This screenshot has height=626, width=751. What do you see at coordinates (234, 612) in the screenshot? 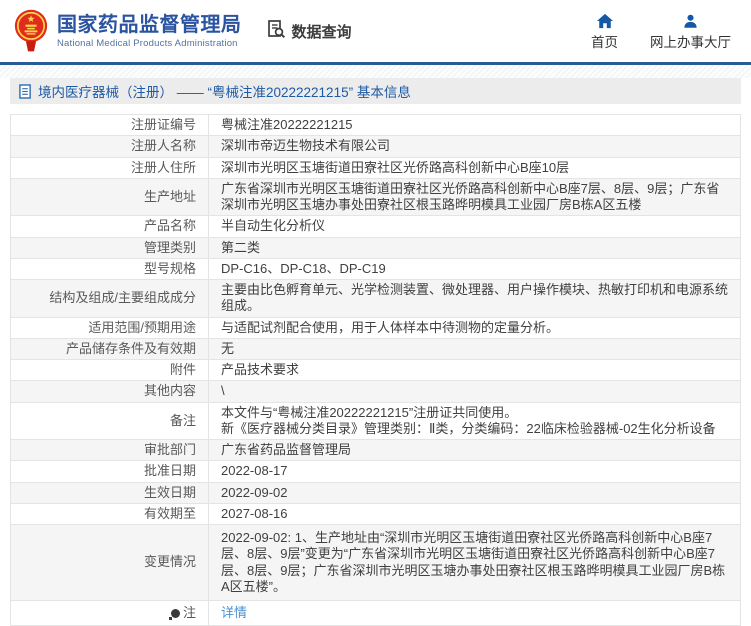
I see `detail-link: 详情` at bounding box center [234, 612].